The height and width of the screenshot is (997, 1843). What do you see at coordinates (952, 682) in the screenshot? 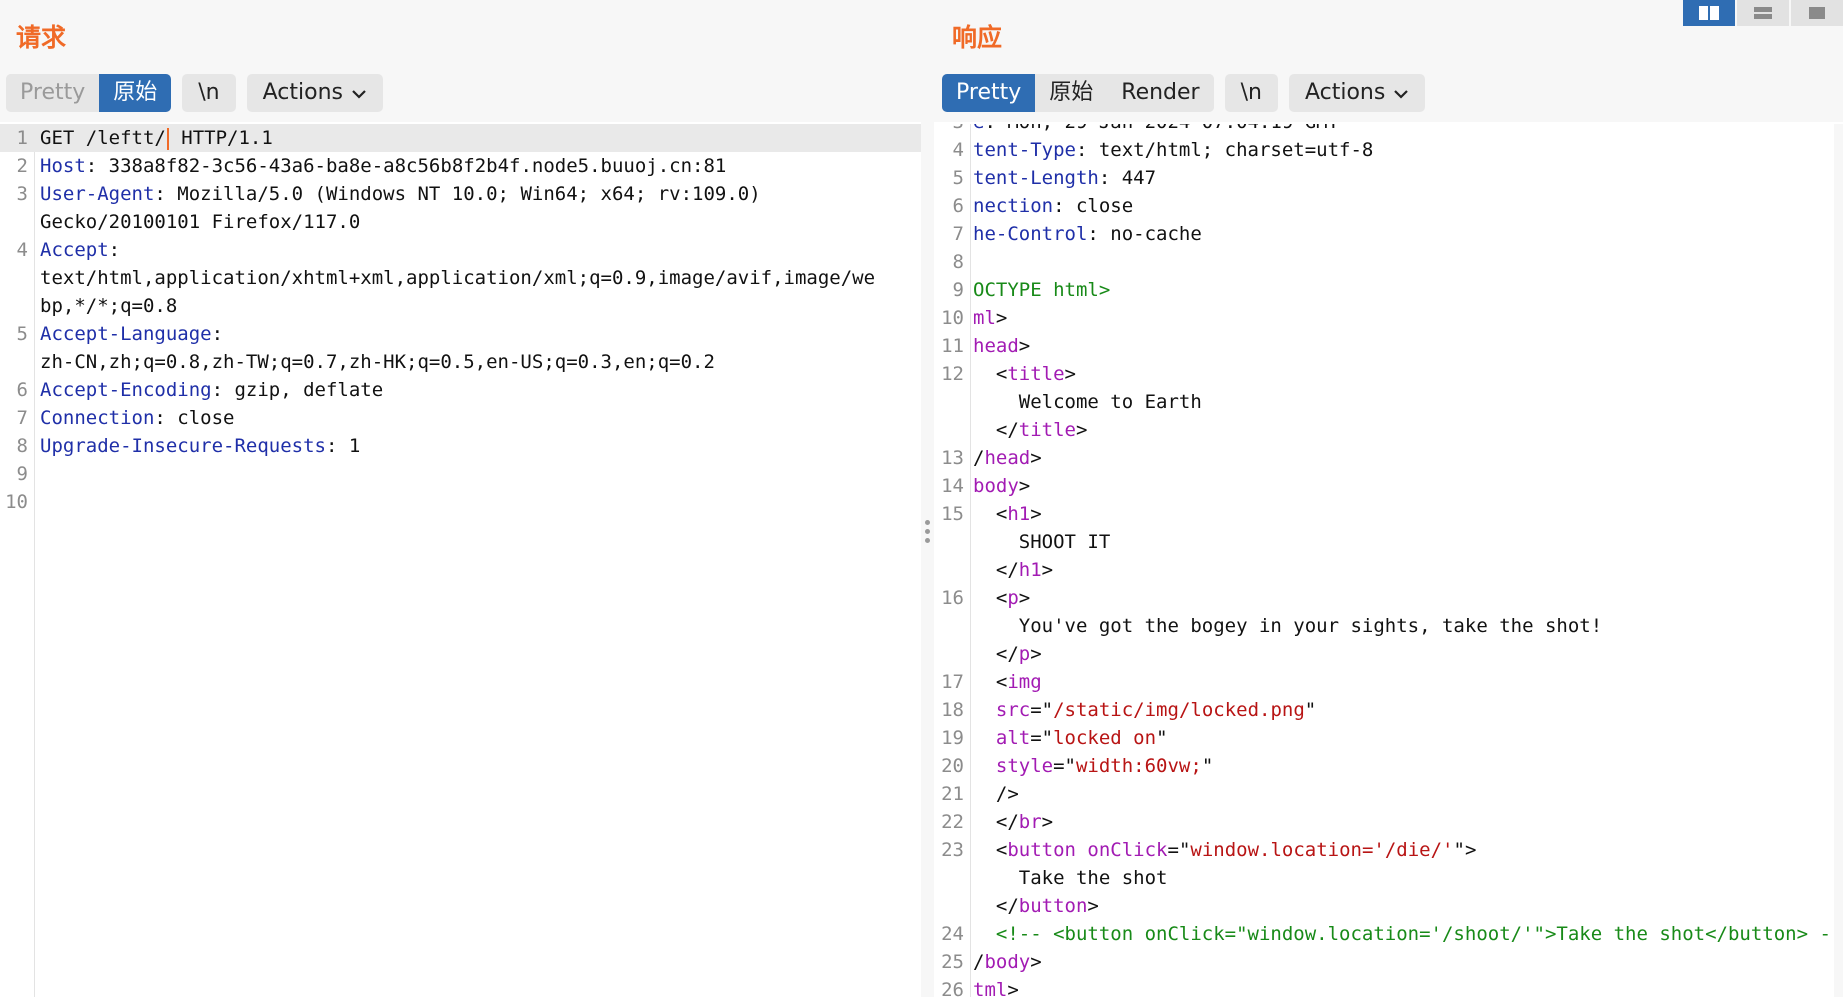
I see `line-number: 17` at bounding box center [952, 682].